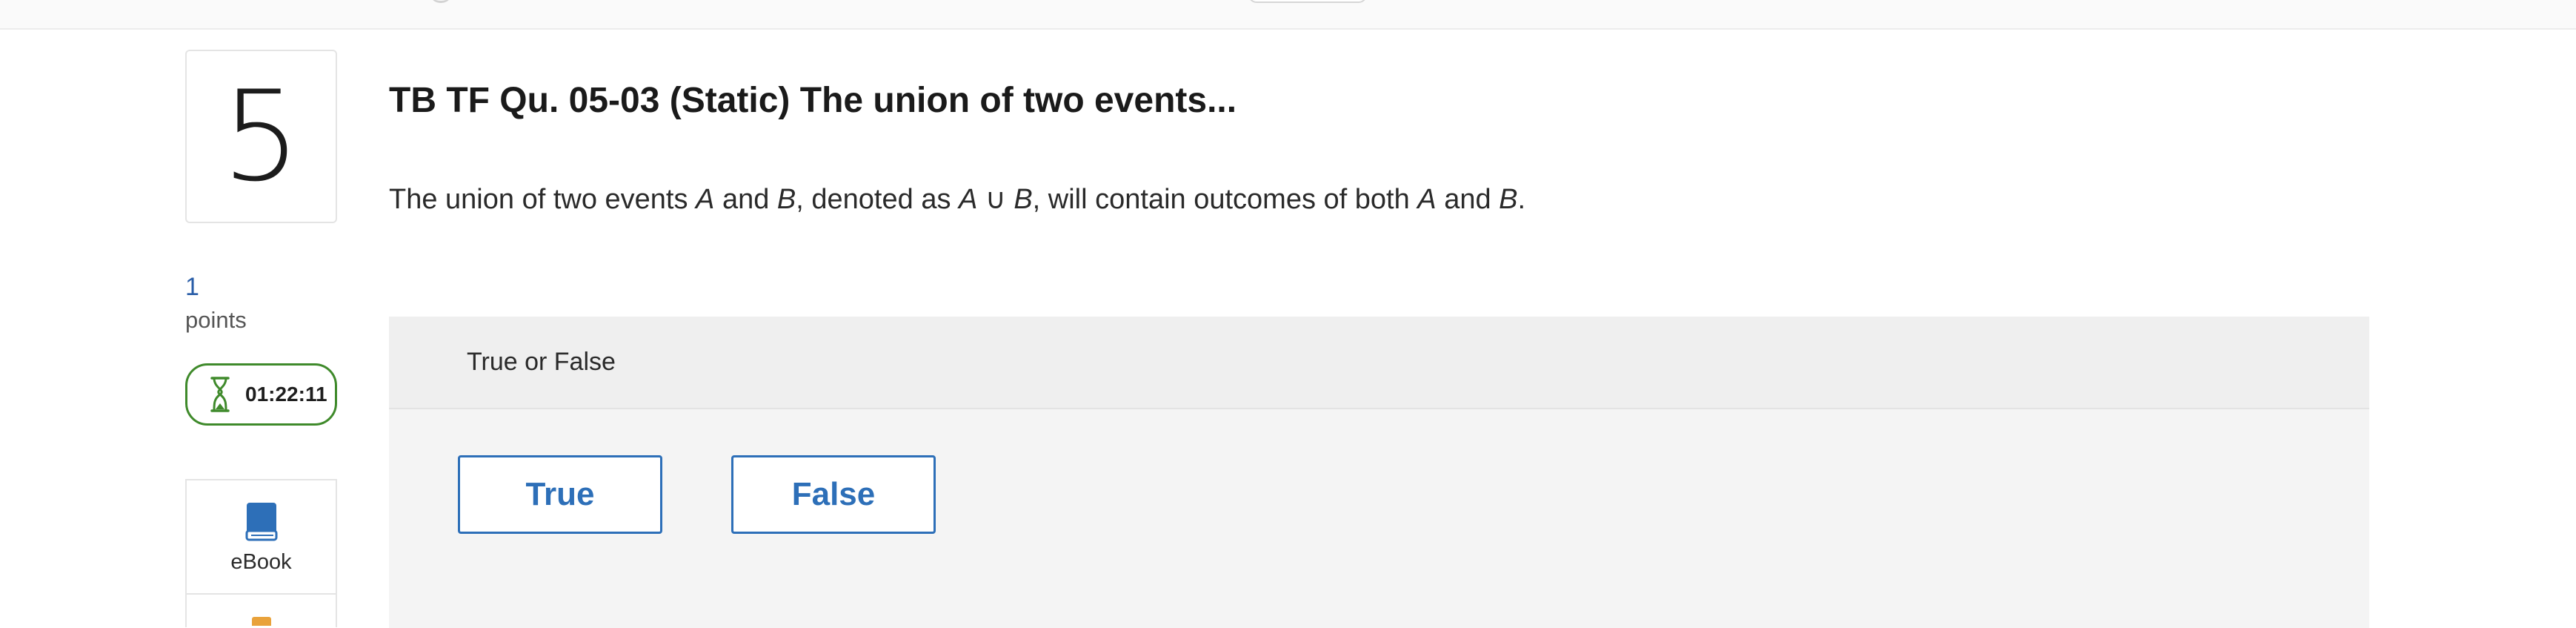  I want to click on ebook-button: eBook, so click(261, 537).